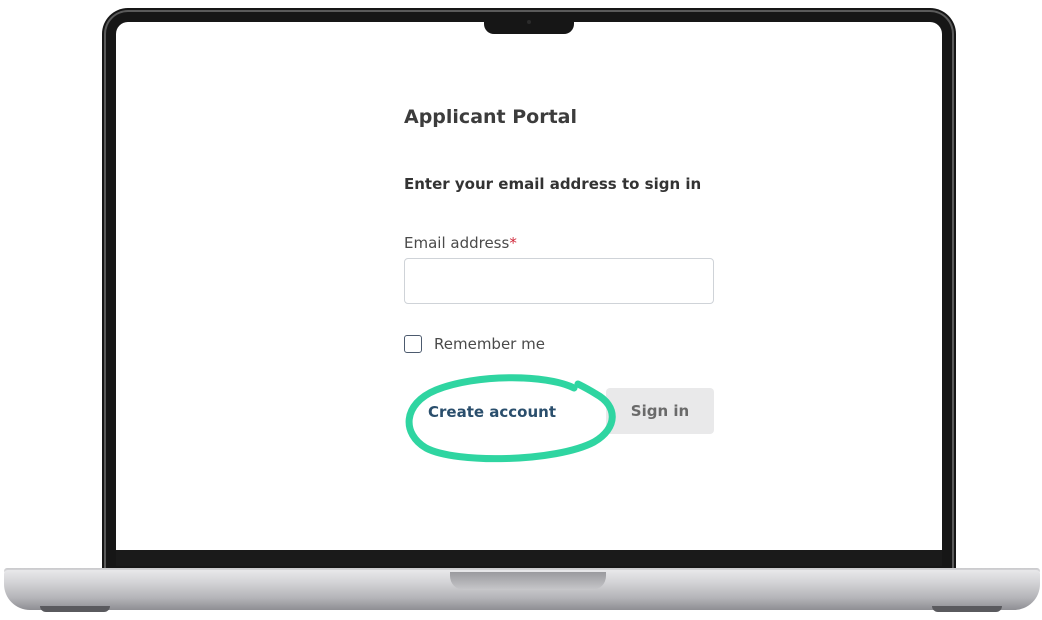  I want to click on remember-me-checkbox, so click(413, 344).